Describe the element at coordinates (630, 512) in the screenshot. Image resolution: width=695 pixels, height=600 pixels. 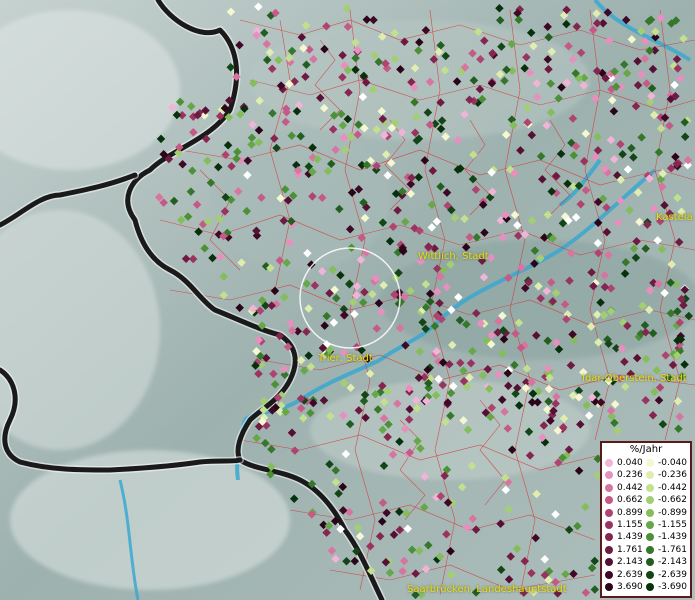
I see `legend-value: 0.899` at that location.